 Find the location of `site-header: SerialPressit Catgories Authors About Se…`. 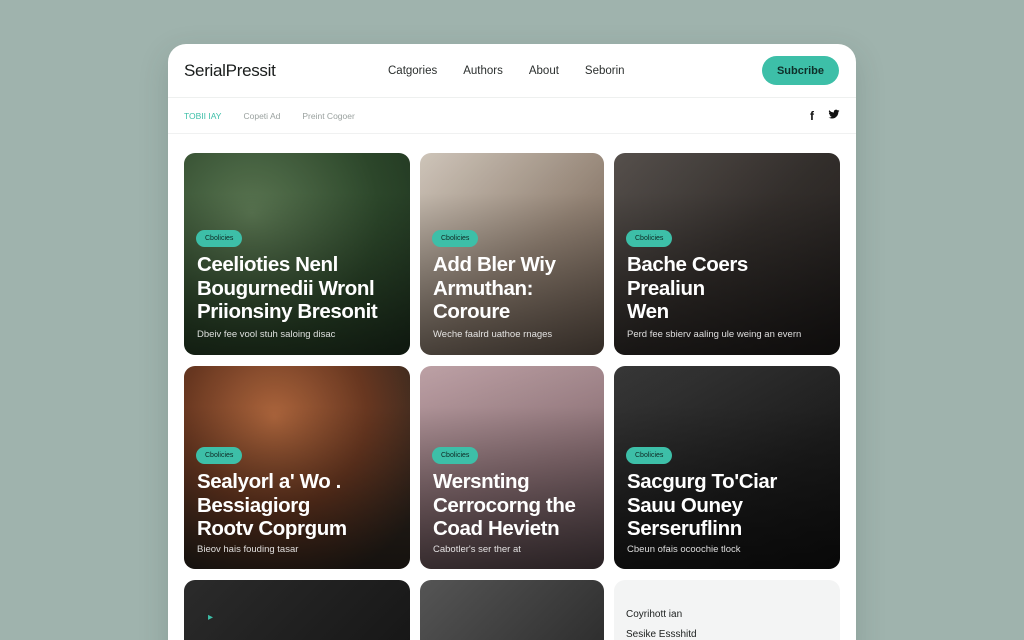

site-header: SerialPressit Catgories Authors About Se… is located at coordinates (512, 71).